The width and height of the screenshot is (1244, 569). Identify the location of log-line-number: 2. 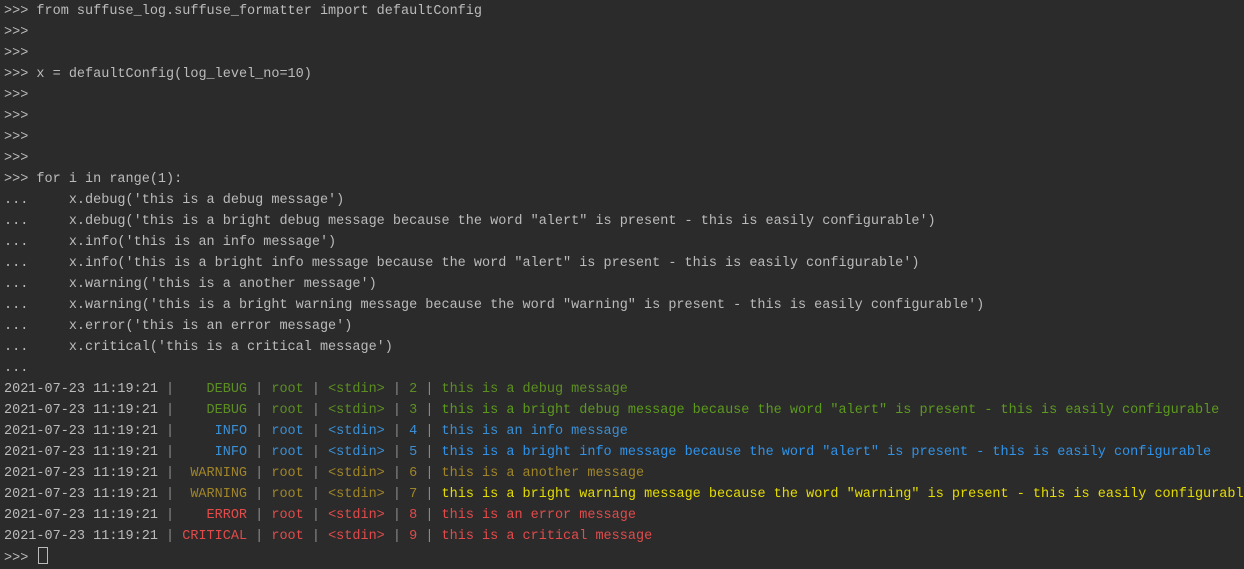
(413, 389).